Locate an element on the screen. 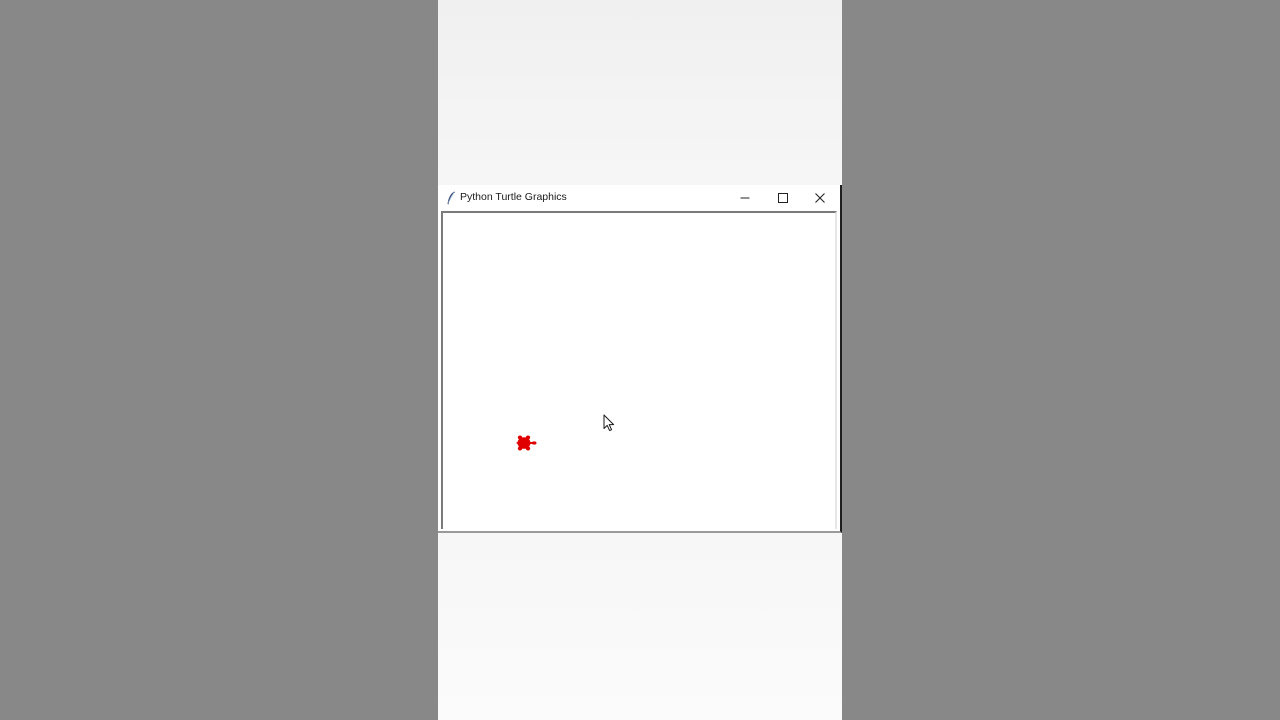  mouse-pointer-icon is located at coordinates (609, 423).